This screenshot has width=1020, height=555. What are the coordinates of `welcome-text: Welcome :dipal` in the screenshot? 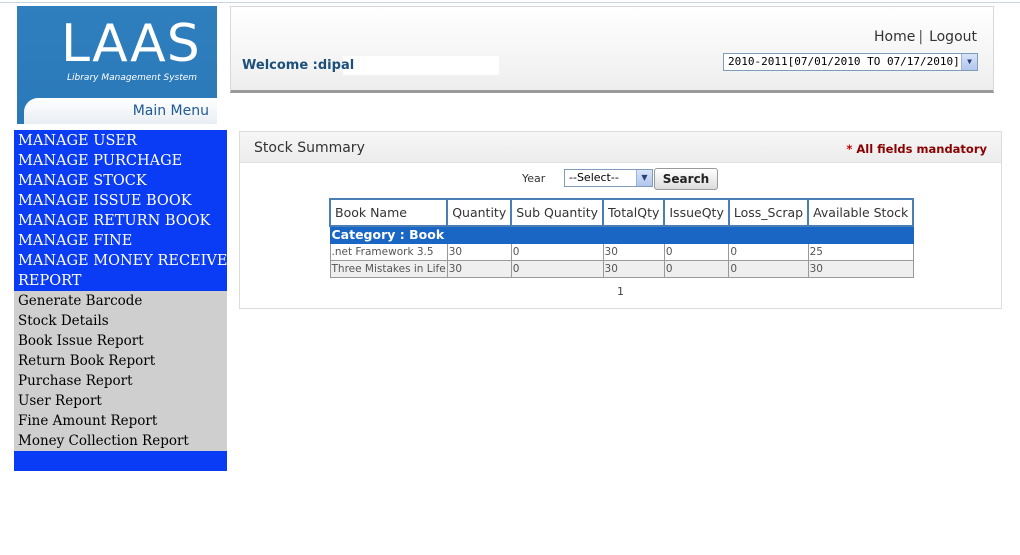 It's located at (298, 65).